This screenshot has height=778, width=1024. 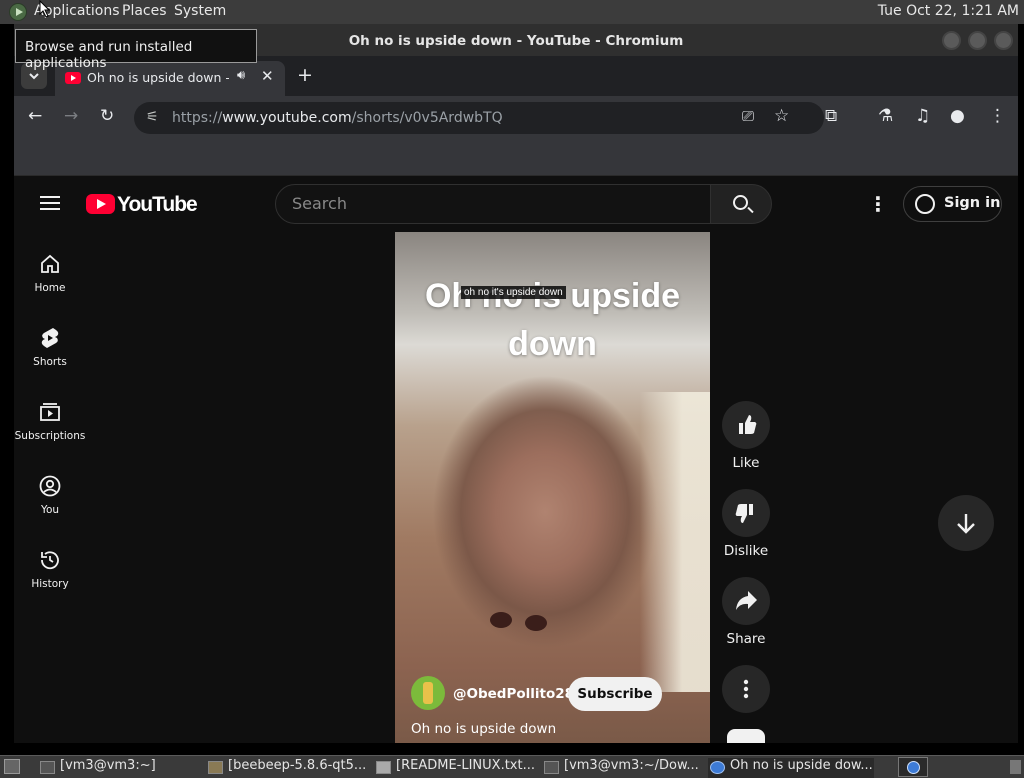 What do you see at coordinates (200, 11) in the screenshot?
I see `system-menu: System` at bounding box center [200, 11].